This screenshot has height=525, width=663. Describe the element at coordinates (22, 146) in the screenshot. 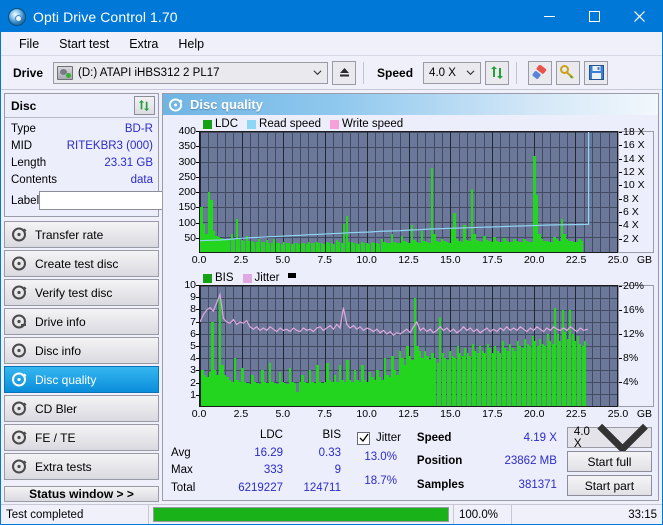

I see `disc-row-key: MID` at that location.